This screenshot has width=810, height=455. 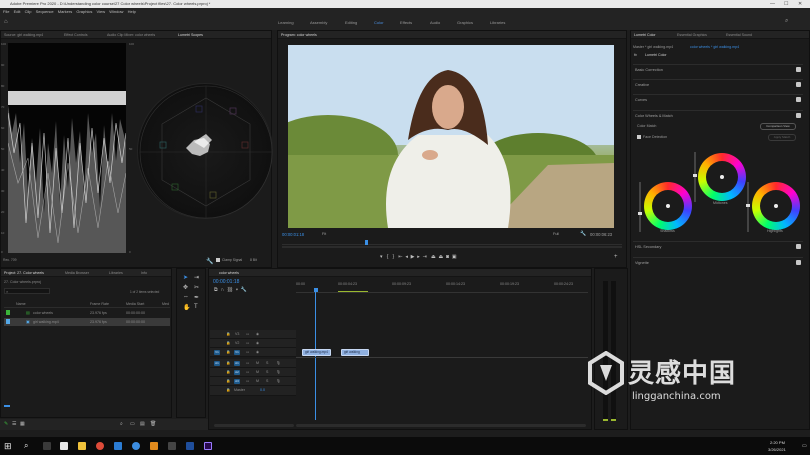 What do you see at coordinates (22, 424) in the screenshot?
I see `icon-view-icon: ▦` at bounding box center [22, 424].